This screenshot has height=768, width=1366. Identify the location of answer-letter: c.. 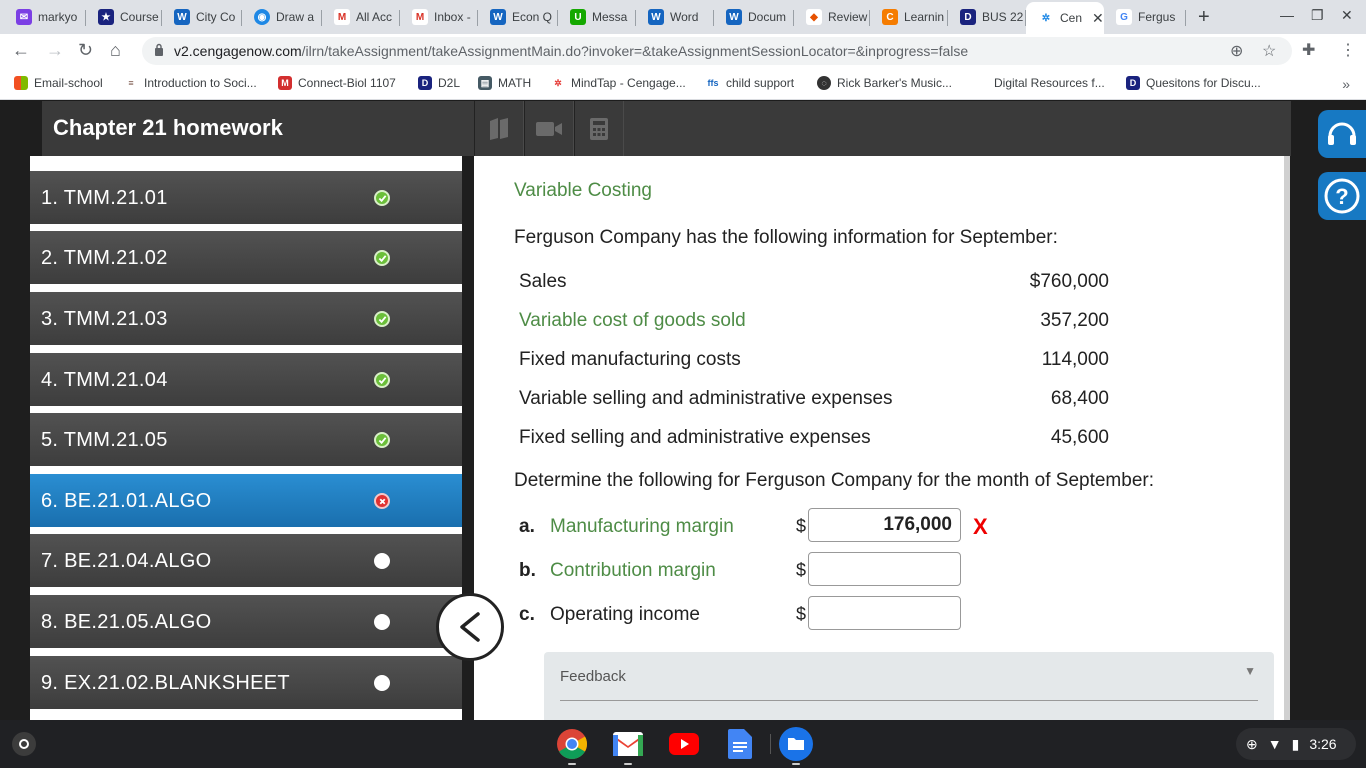
(527, 614).